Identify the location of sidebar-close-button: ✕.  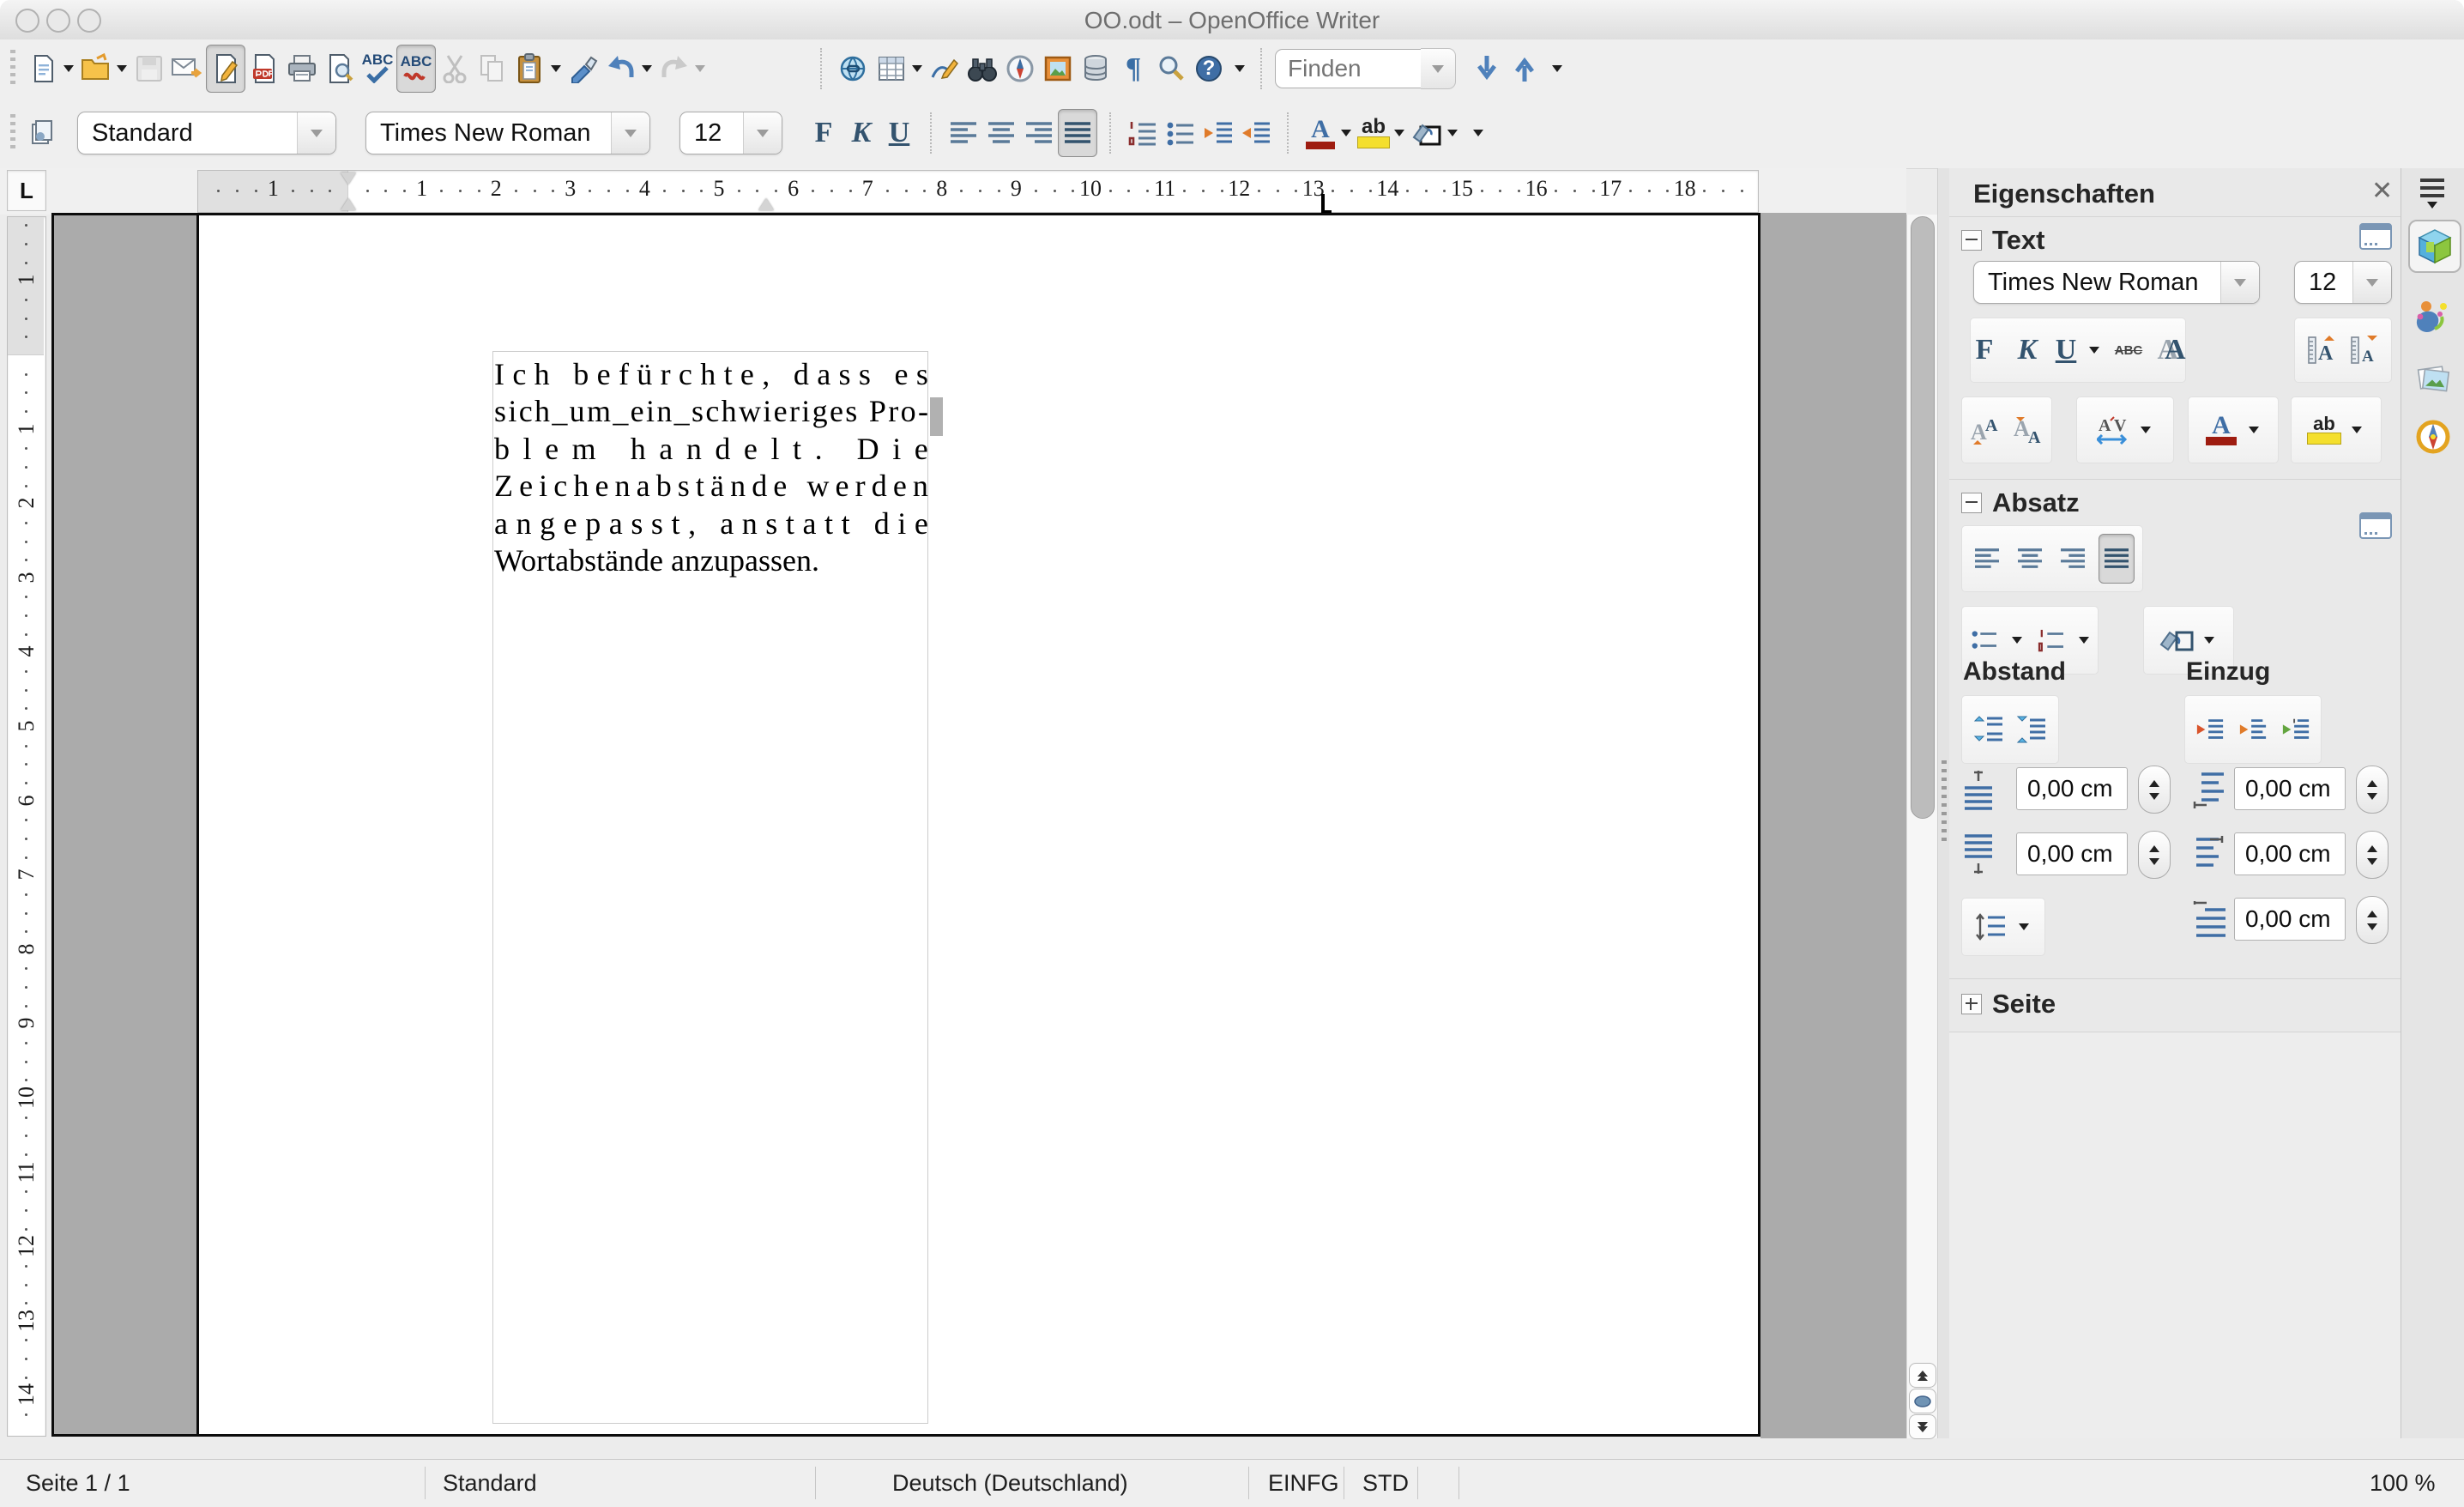
(2382, 191).